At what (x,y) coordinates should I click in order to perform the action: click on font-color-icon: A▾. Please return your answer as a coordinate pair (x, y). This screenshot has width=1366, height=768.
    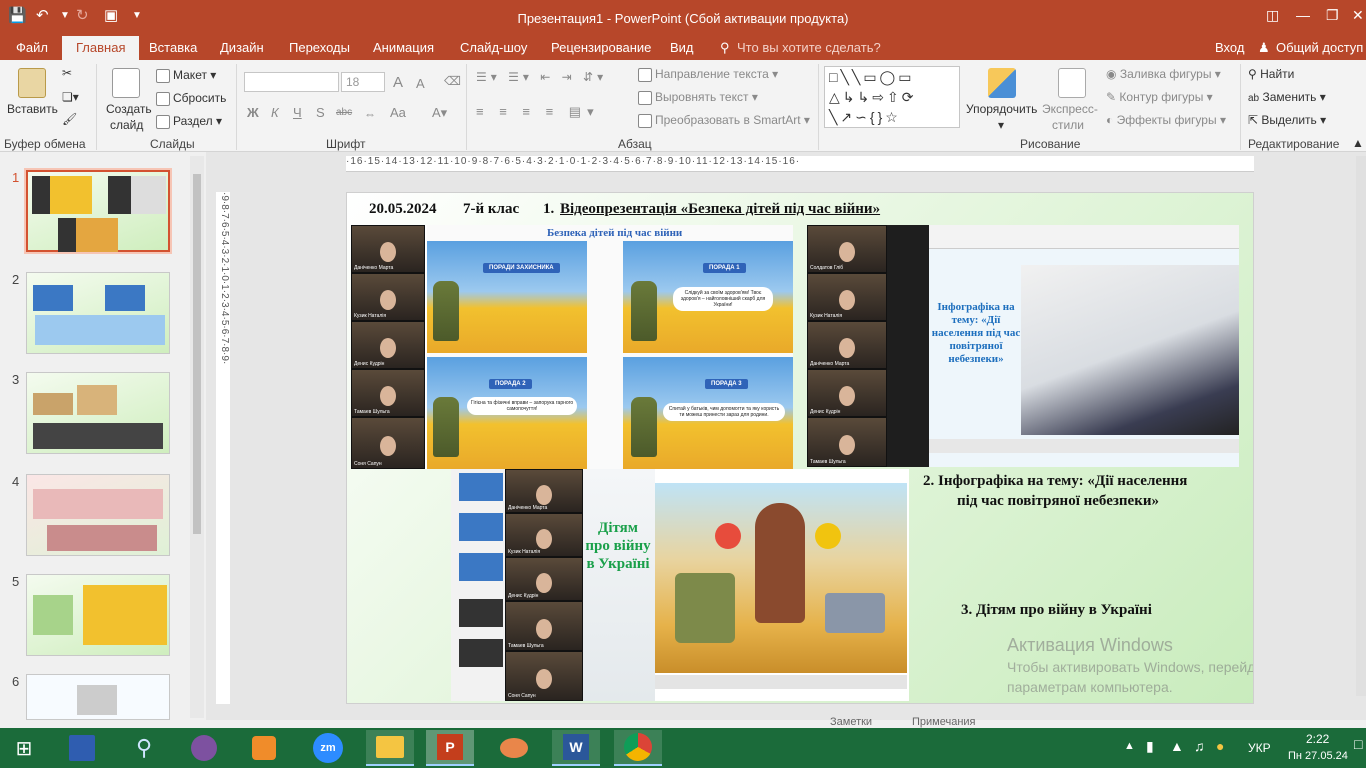
    Looking at the image, I should click on (439, 113).